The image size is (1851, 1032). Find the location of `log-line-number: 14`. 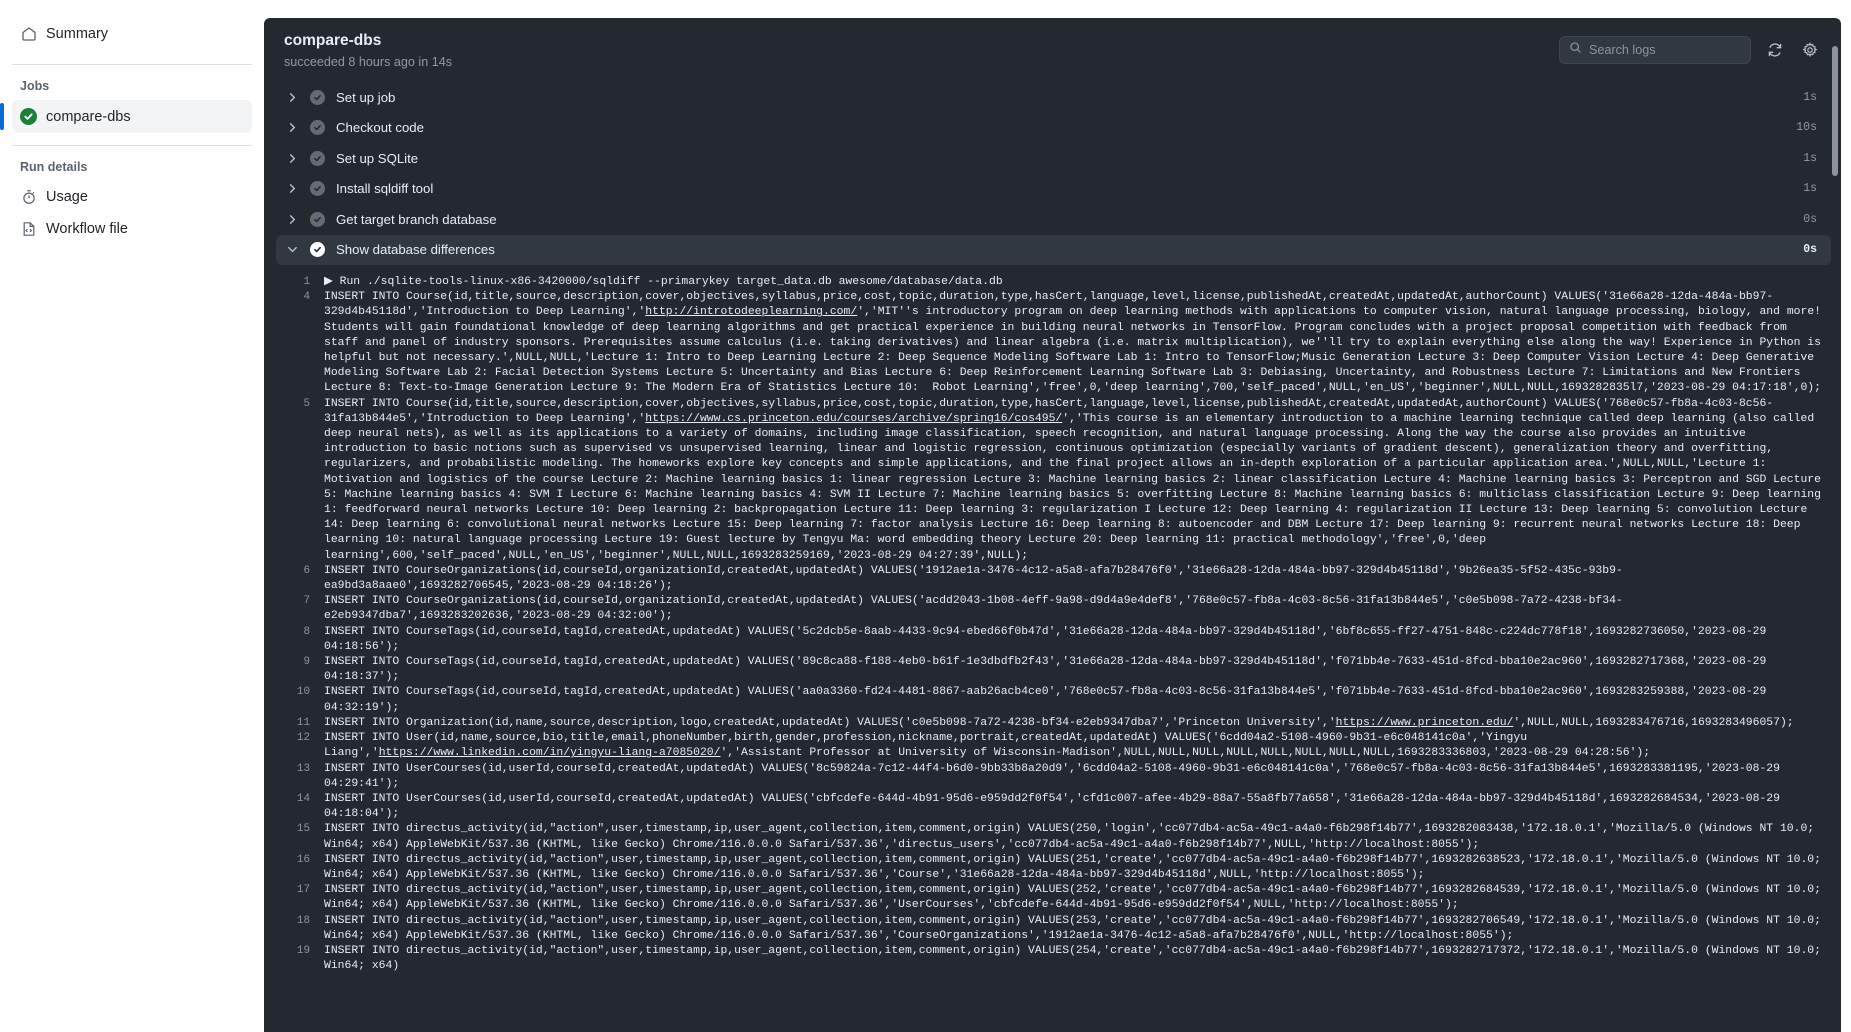

log-line-number: 14 is located at coordinates (303, 798).